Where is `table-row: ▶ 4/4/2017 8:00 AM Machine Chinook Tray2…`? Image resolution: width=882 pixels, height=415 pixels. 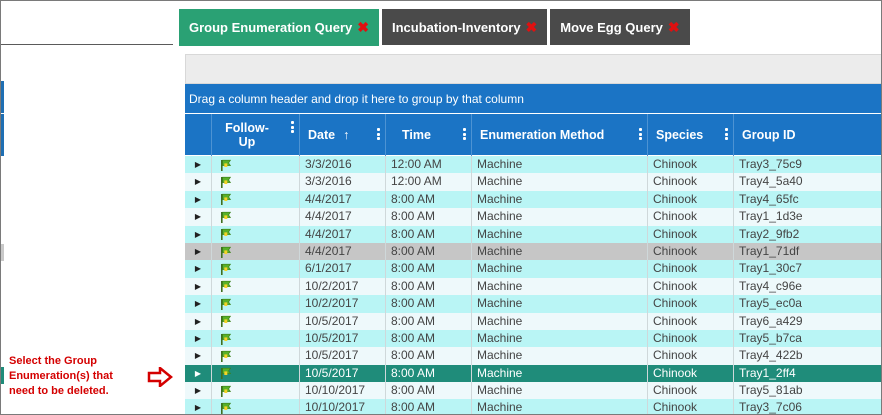
table-row: ▶ 4/4/2017 8:00 AM Machine Chinook Tray2… is located at coordinates (533, 234).